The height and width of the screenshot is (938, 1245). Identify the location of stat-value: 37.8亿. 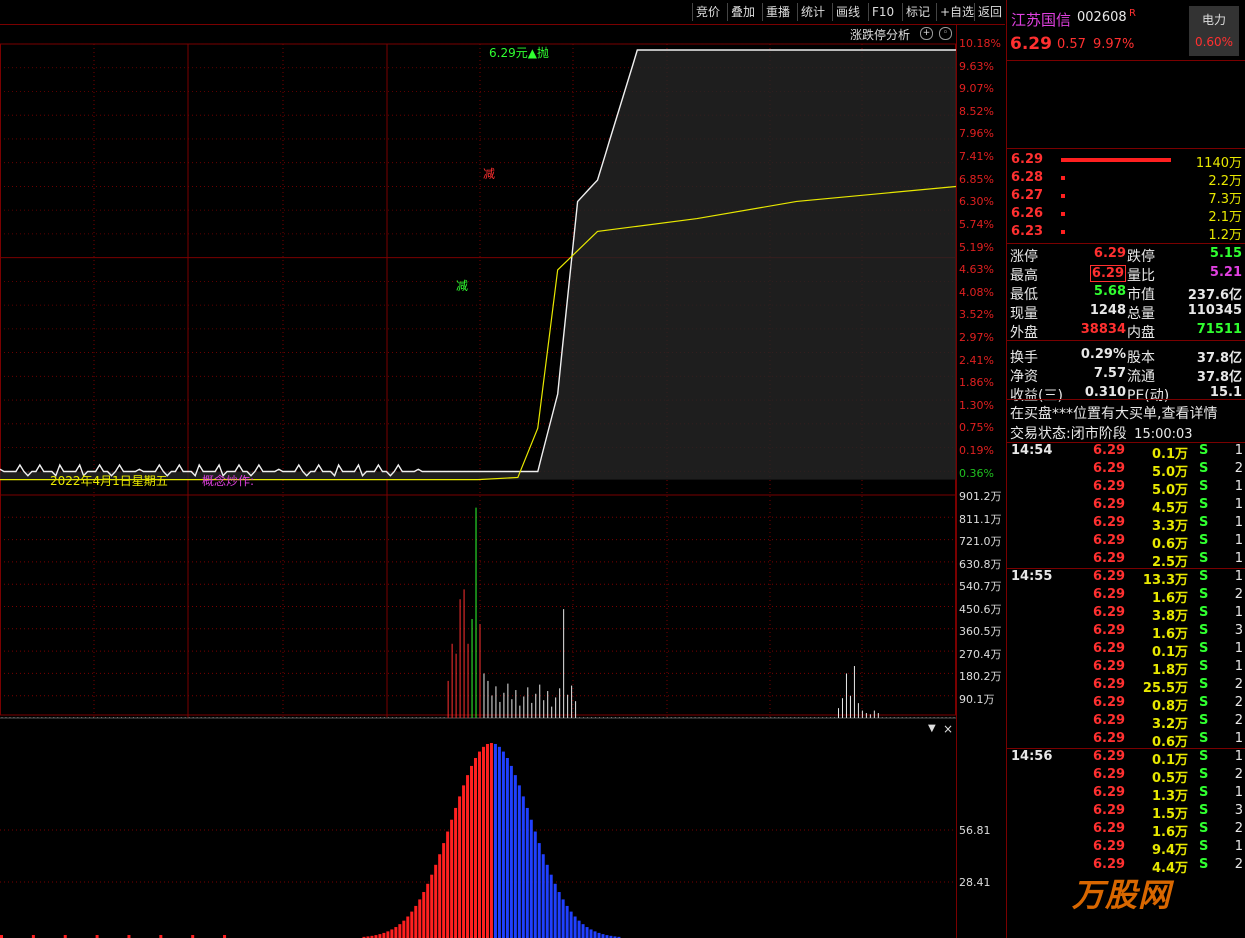
(1219, 358).